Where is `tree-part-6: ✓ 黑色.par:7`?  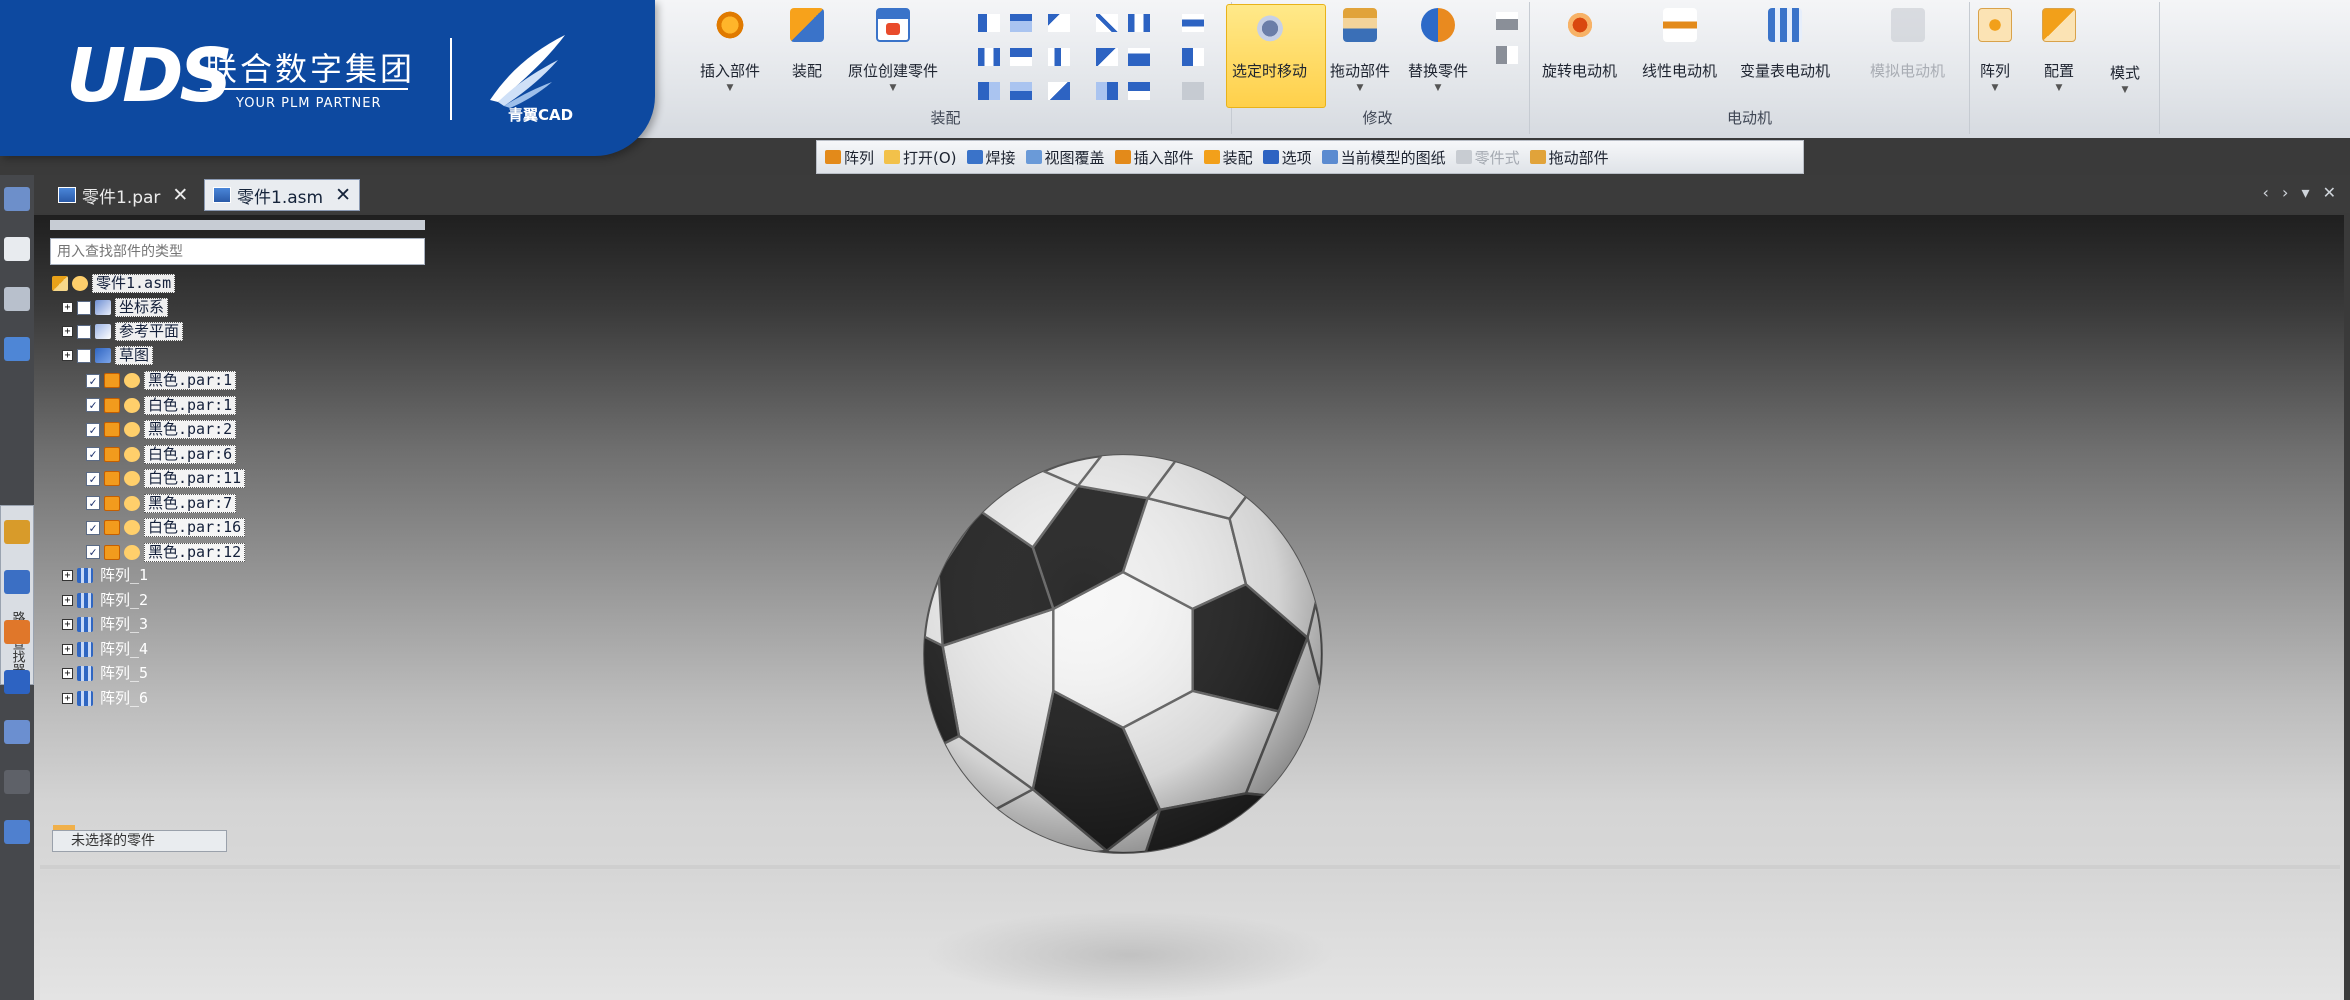 tree-part-6: ✓ 黑色.par:7 is located at coordinates (161, 503).